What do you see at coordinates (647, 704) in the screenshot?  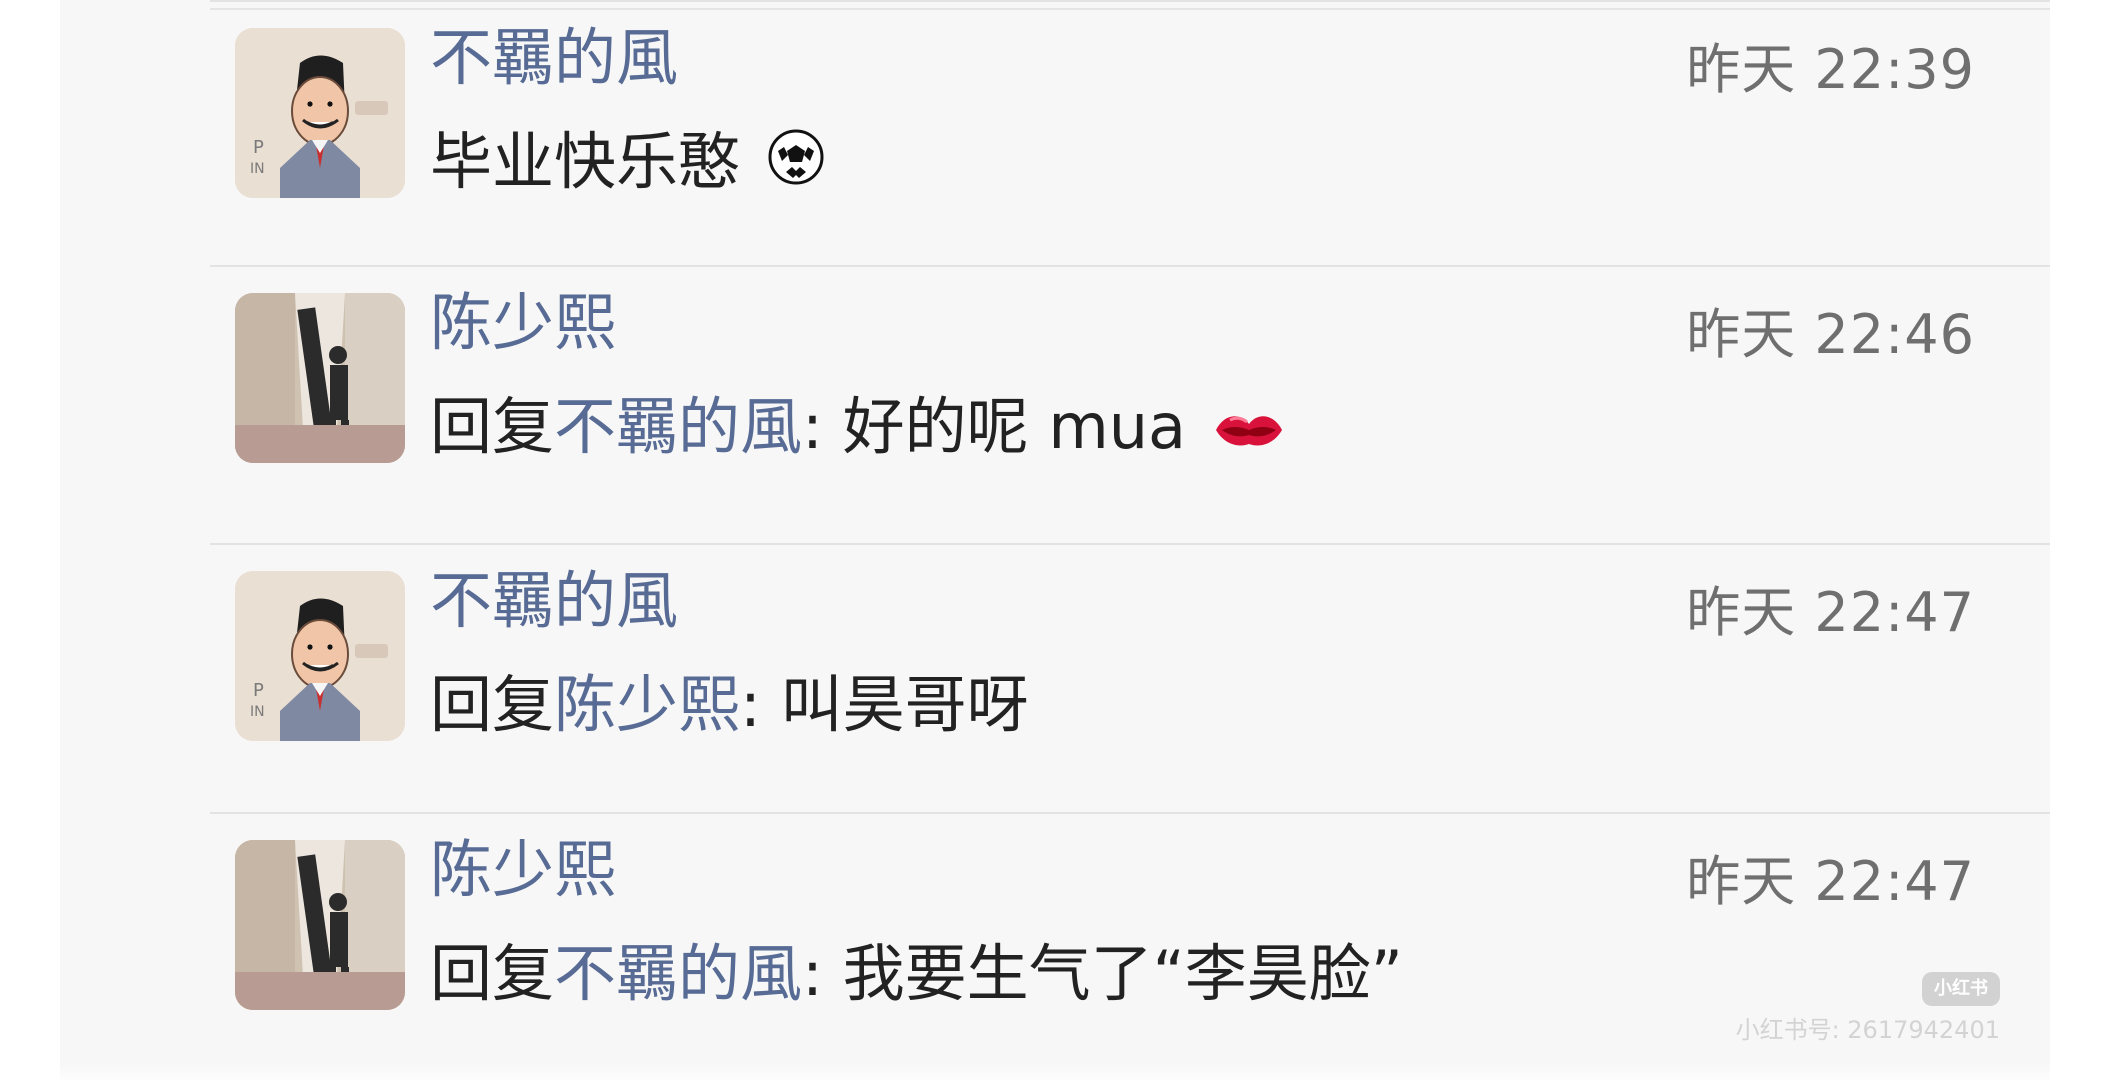 I see `reply-target: 陈少熙` at bounding box center [647, 704].